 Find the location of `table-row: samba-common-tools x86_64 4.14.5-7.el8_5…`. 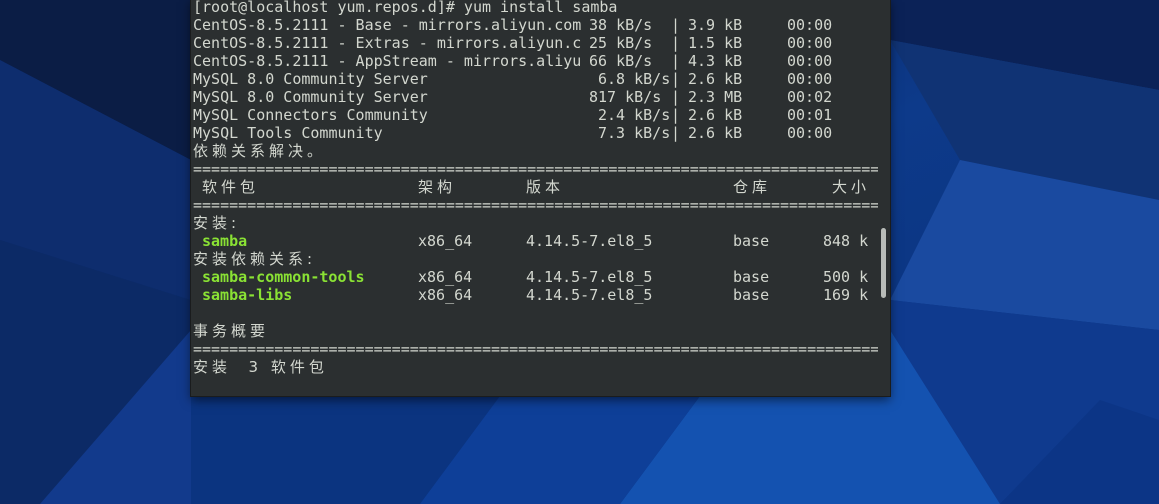

table-row: samba-common-tools x86_64 4.14.5-7.el8_5… is located at coordinates (535, 277).